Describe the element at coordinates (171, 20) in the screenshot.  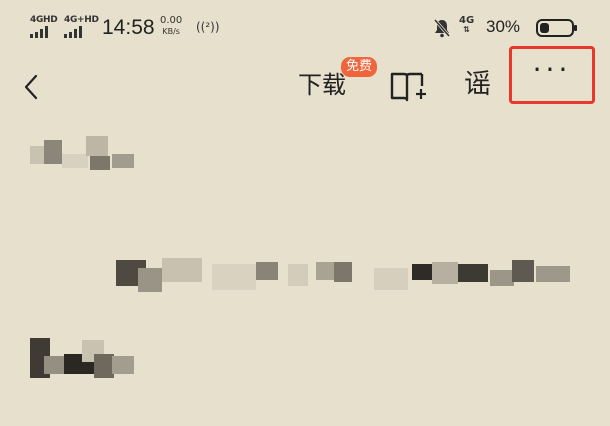
I see `net-speed-value: 0.00` at that location.